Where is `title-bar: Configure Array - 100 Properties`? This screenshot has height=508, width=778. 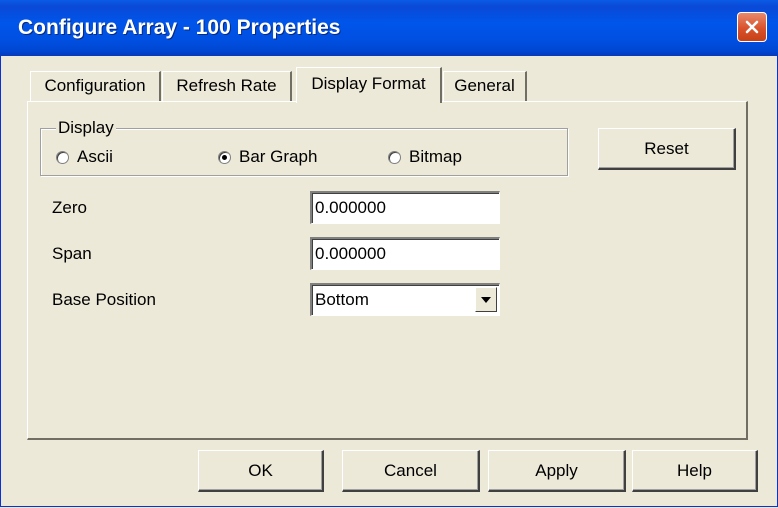 title-bar: Configure Array - 100 Properties is located at coordinates (389, 28).